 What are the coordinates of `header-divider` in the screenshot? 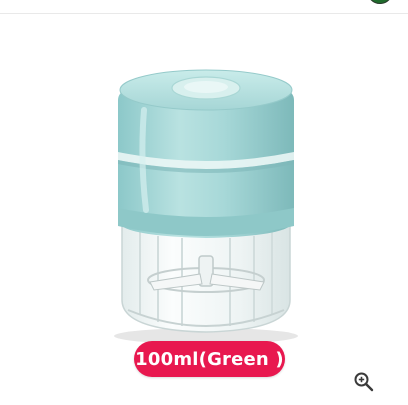 It's located at (204, 7).